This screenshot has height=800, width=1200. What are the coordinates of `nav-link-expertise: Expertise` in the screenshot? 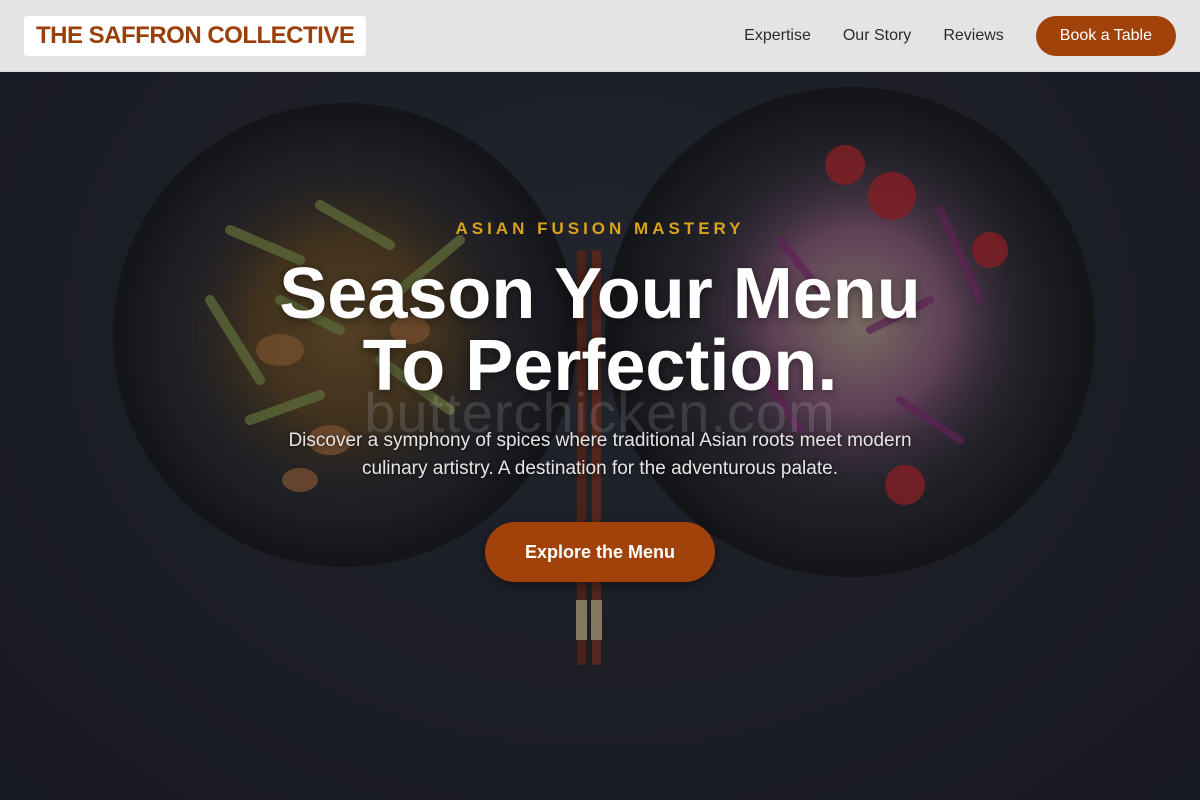 It's located at (777, 36).